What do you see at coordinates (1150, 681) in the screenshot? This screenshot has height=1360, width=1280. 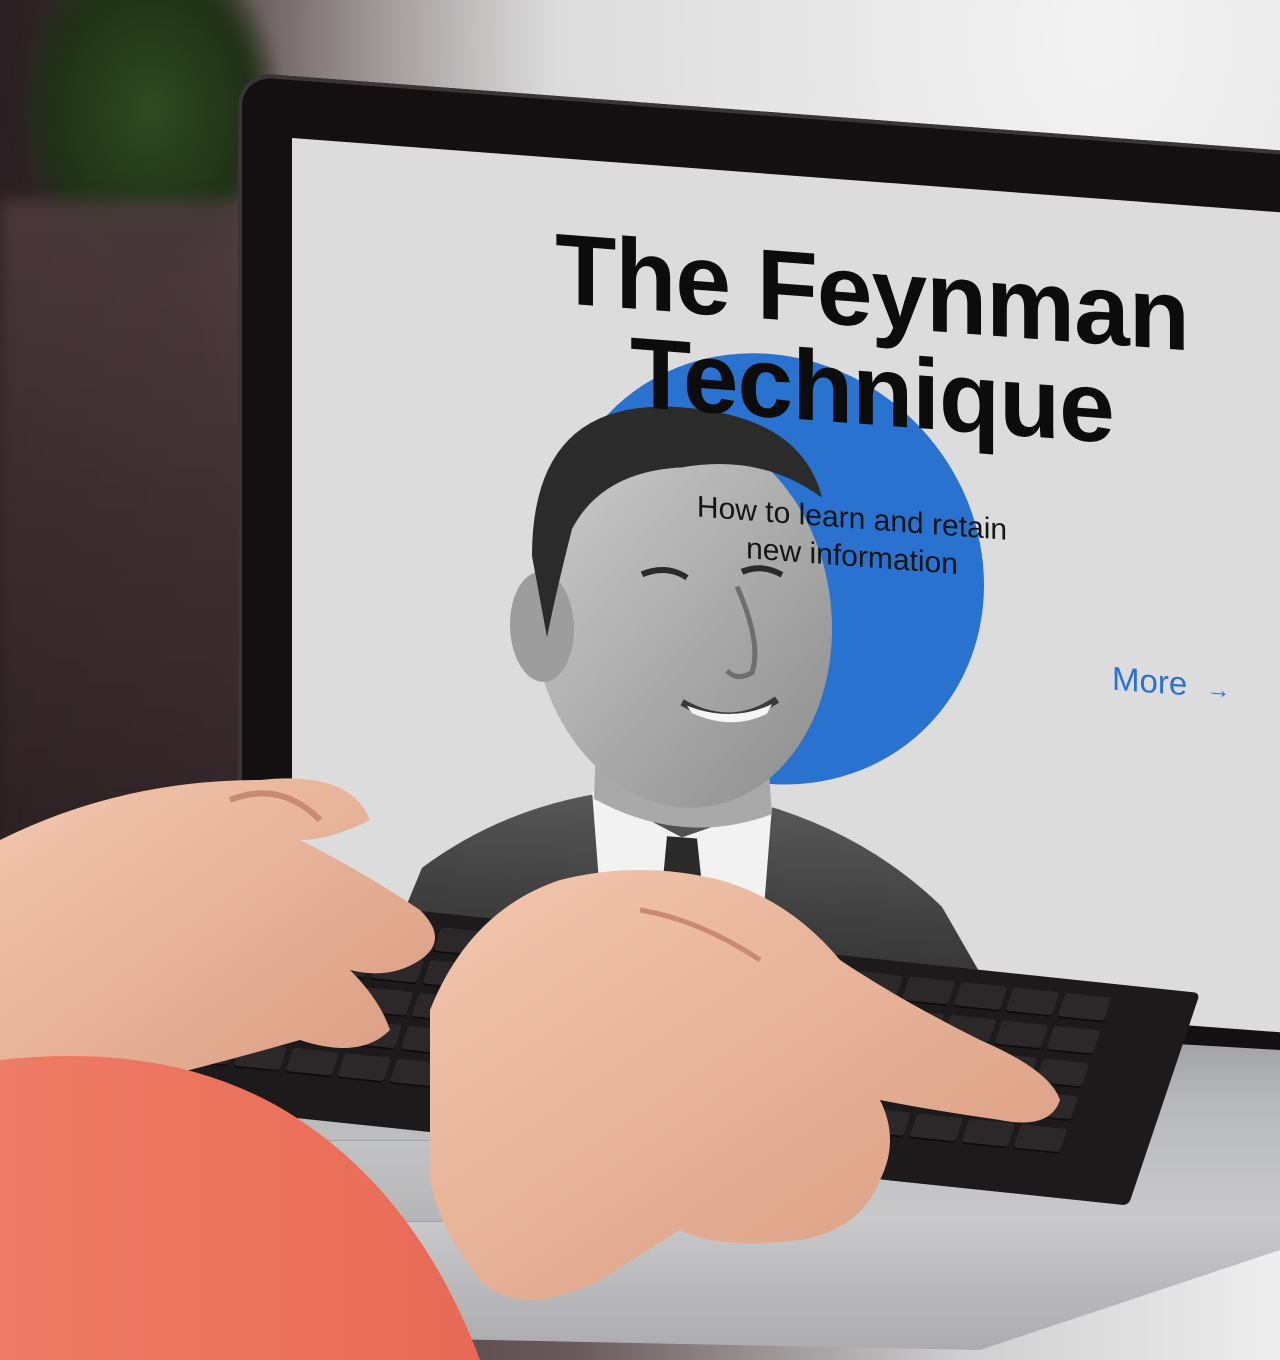 I see `more-link-label: More` at bounding box center [1150, 681].